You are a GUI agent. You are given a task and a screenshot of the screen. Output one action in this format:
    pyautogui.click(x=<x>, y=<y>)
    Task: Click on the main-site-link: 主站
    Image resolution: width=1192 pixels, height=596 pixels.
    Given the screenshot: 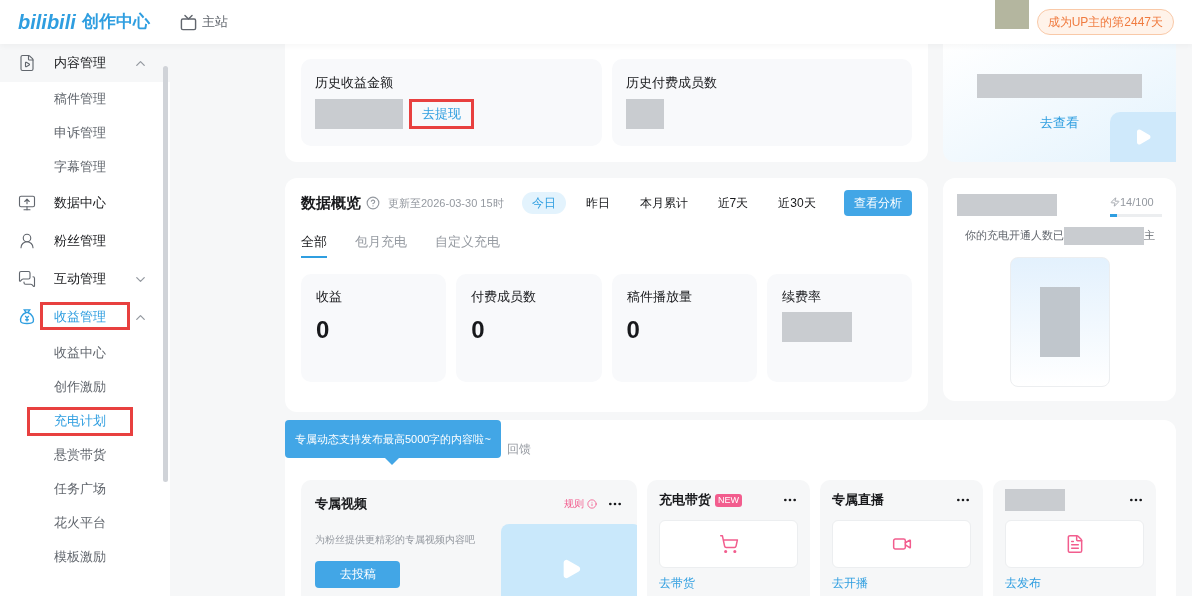 What is the action you would take?
    pyautogui.click(x=214, y=22)
    